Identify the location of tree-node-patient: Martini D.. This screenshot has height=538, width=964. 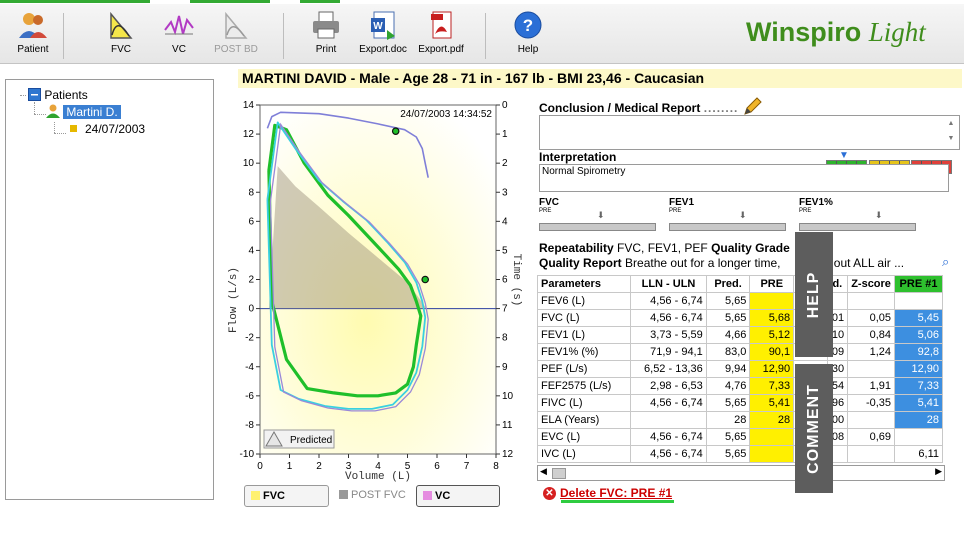
(83, 111).